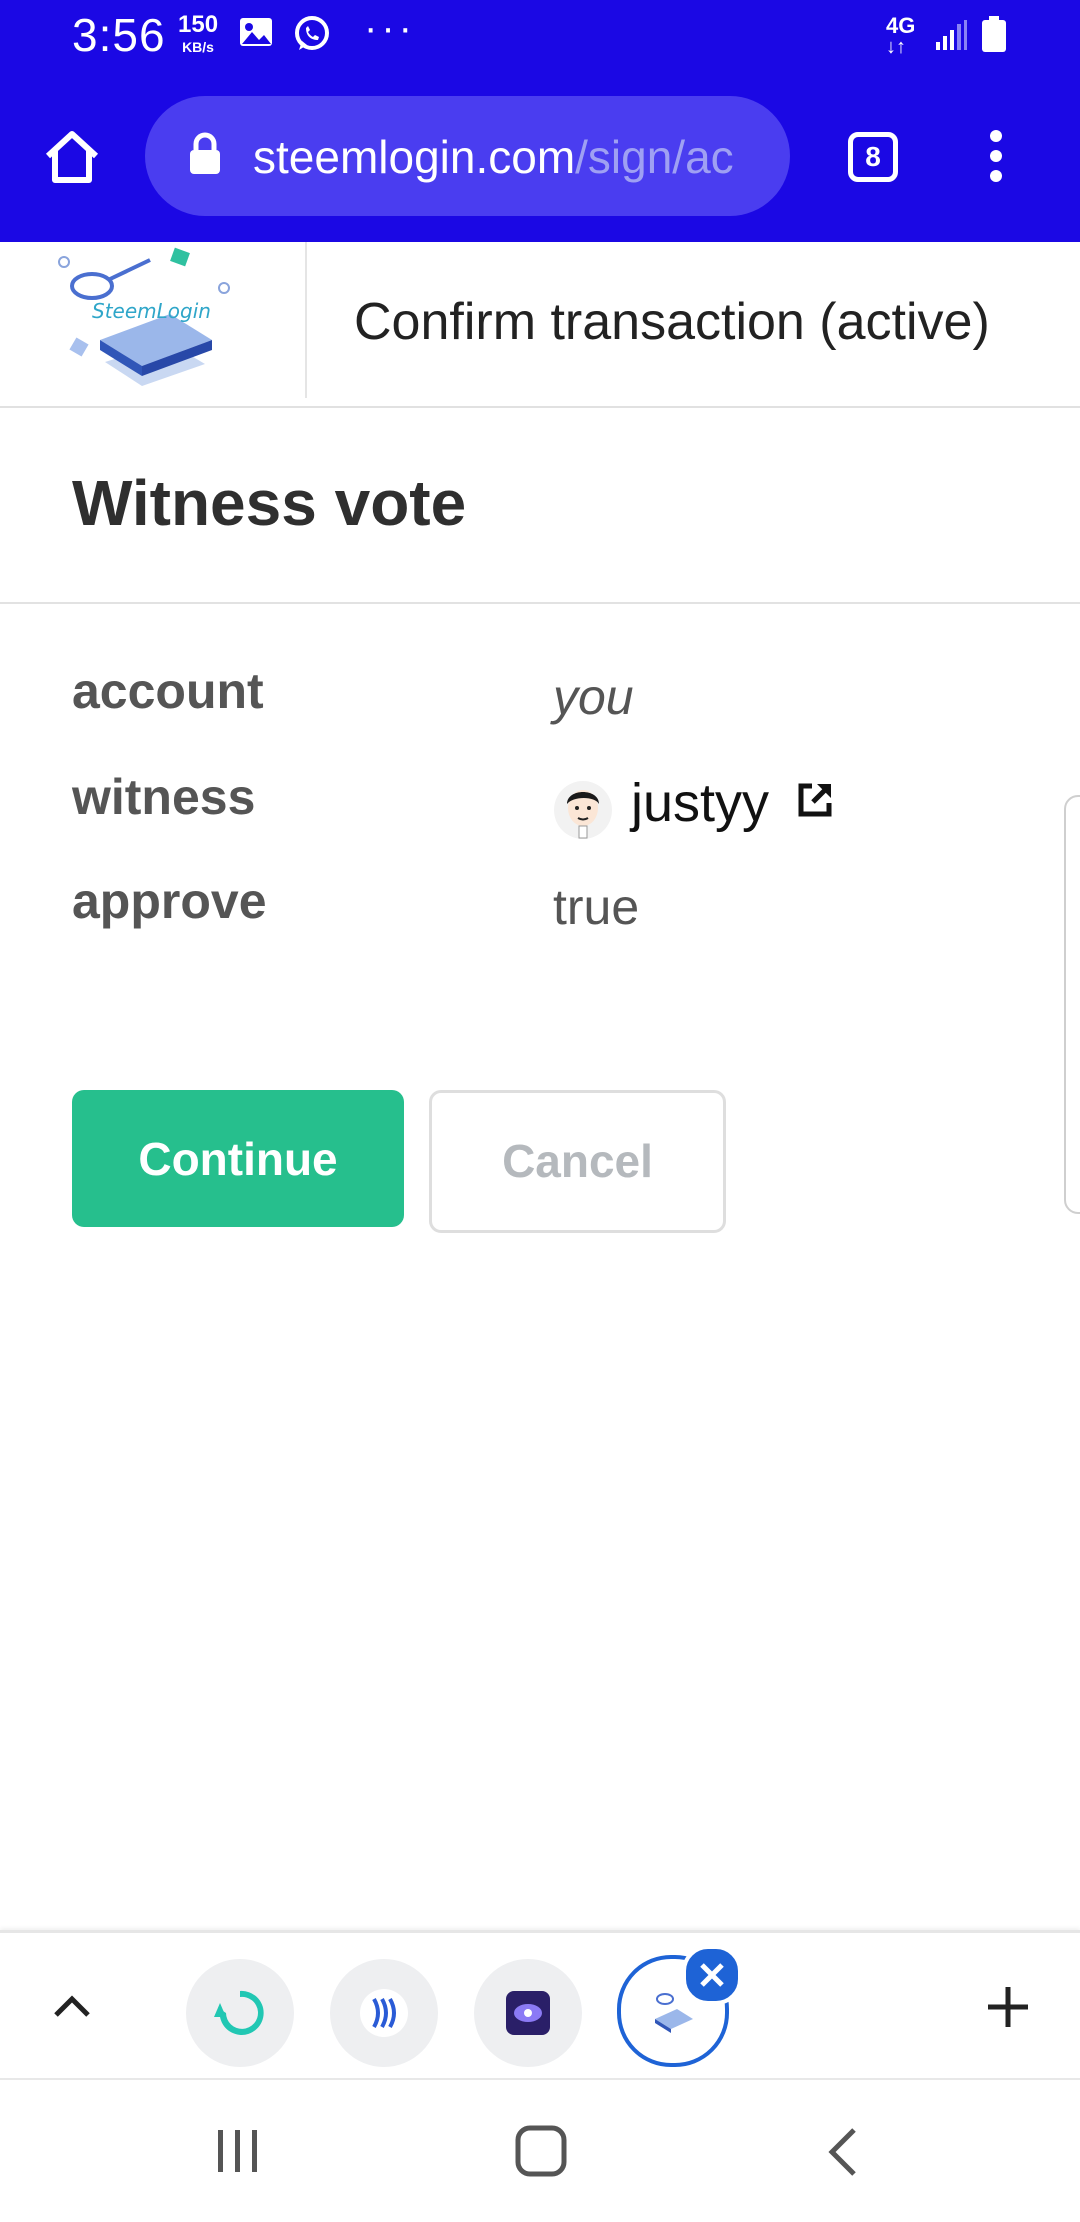 Image resolution: width=1080 pixels, height=2222 pixels. Describe the element at coordinates (198, 24) in the screenshot. I see `network-speed-value: 150` at that location.